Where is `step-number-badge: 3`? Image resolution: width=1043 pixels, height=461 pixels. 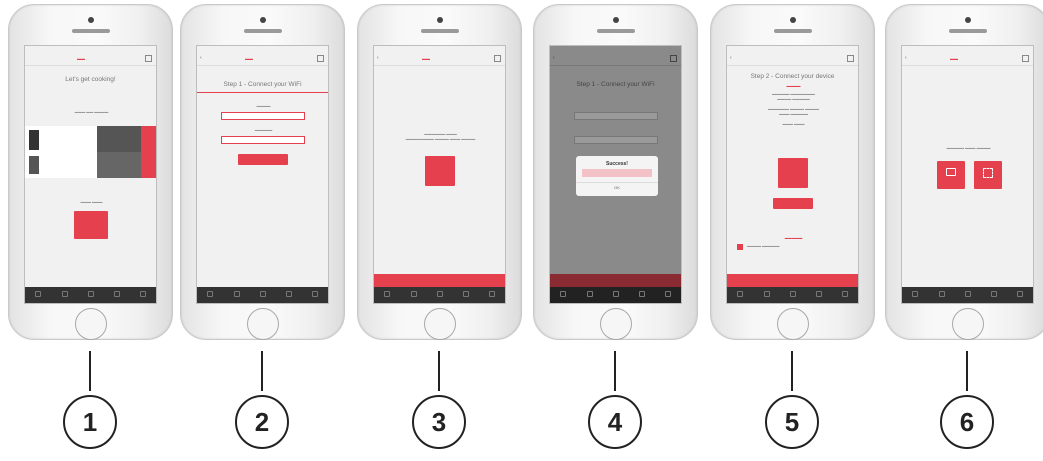 step-number-badge: 3 is located at coordinates (439, 422).